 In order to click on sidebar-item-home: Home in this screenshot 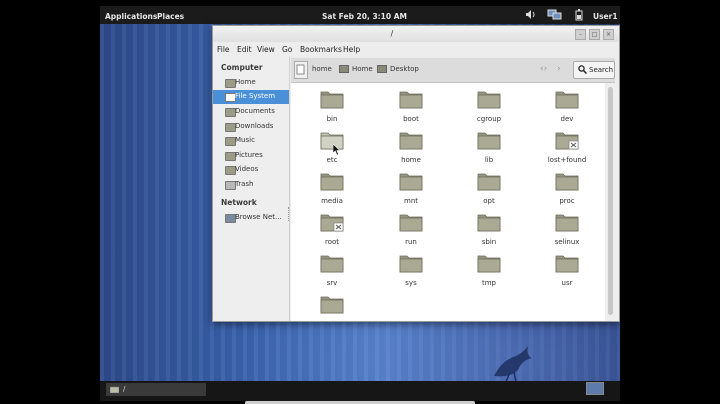, I will do `click(251, 83)`.